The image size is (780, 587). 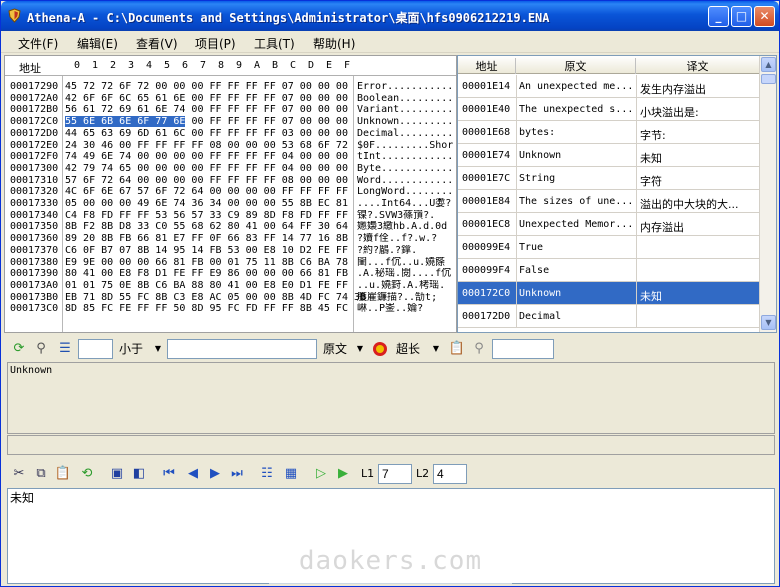 What do you see at coordinates (215, 43) in the screenshot?
I see `menu-project: 项目(P)` at bounding box center [215, 43].